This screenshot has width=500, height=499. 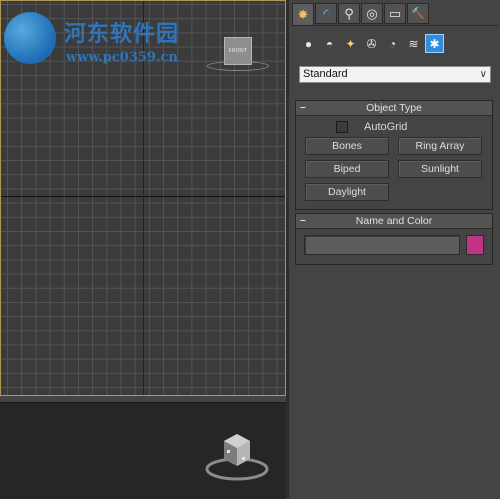 I want to click on cameras-icon: ✇, so click(x=371, y=43).